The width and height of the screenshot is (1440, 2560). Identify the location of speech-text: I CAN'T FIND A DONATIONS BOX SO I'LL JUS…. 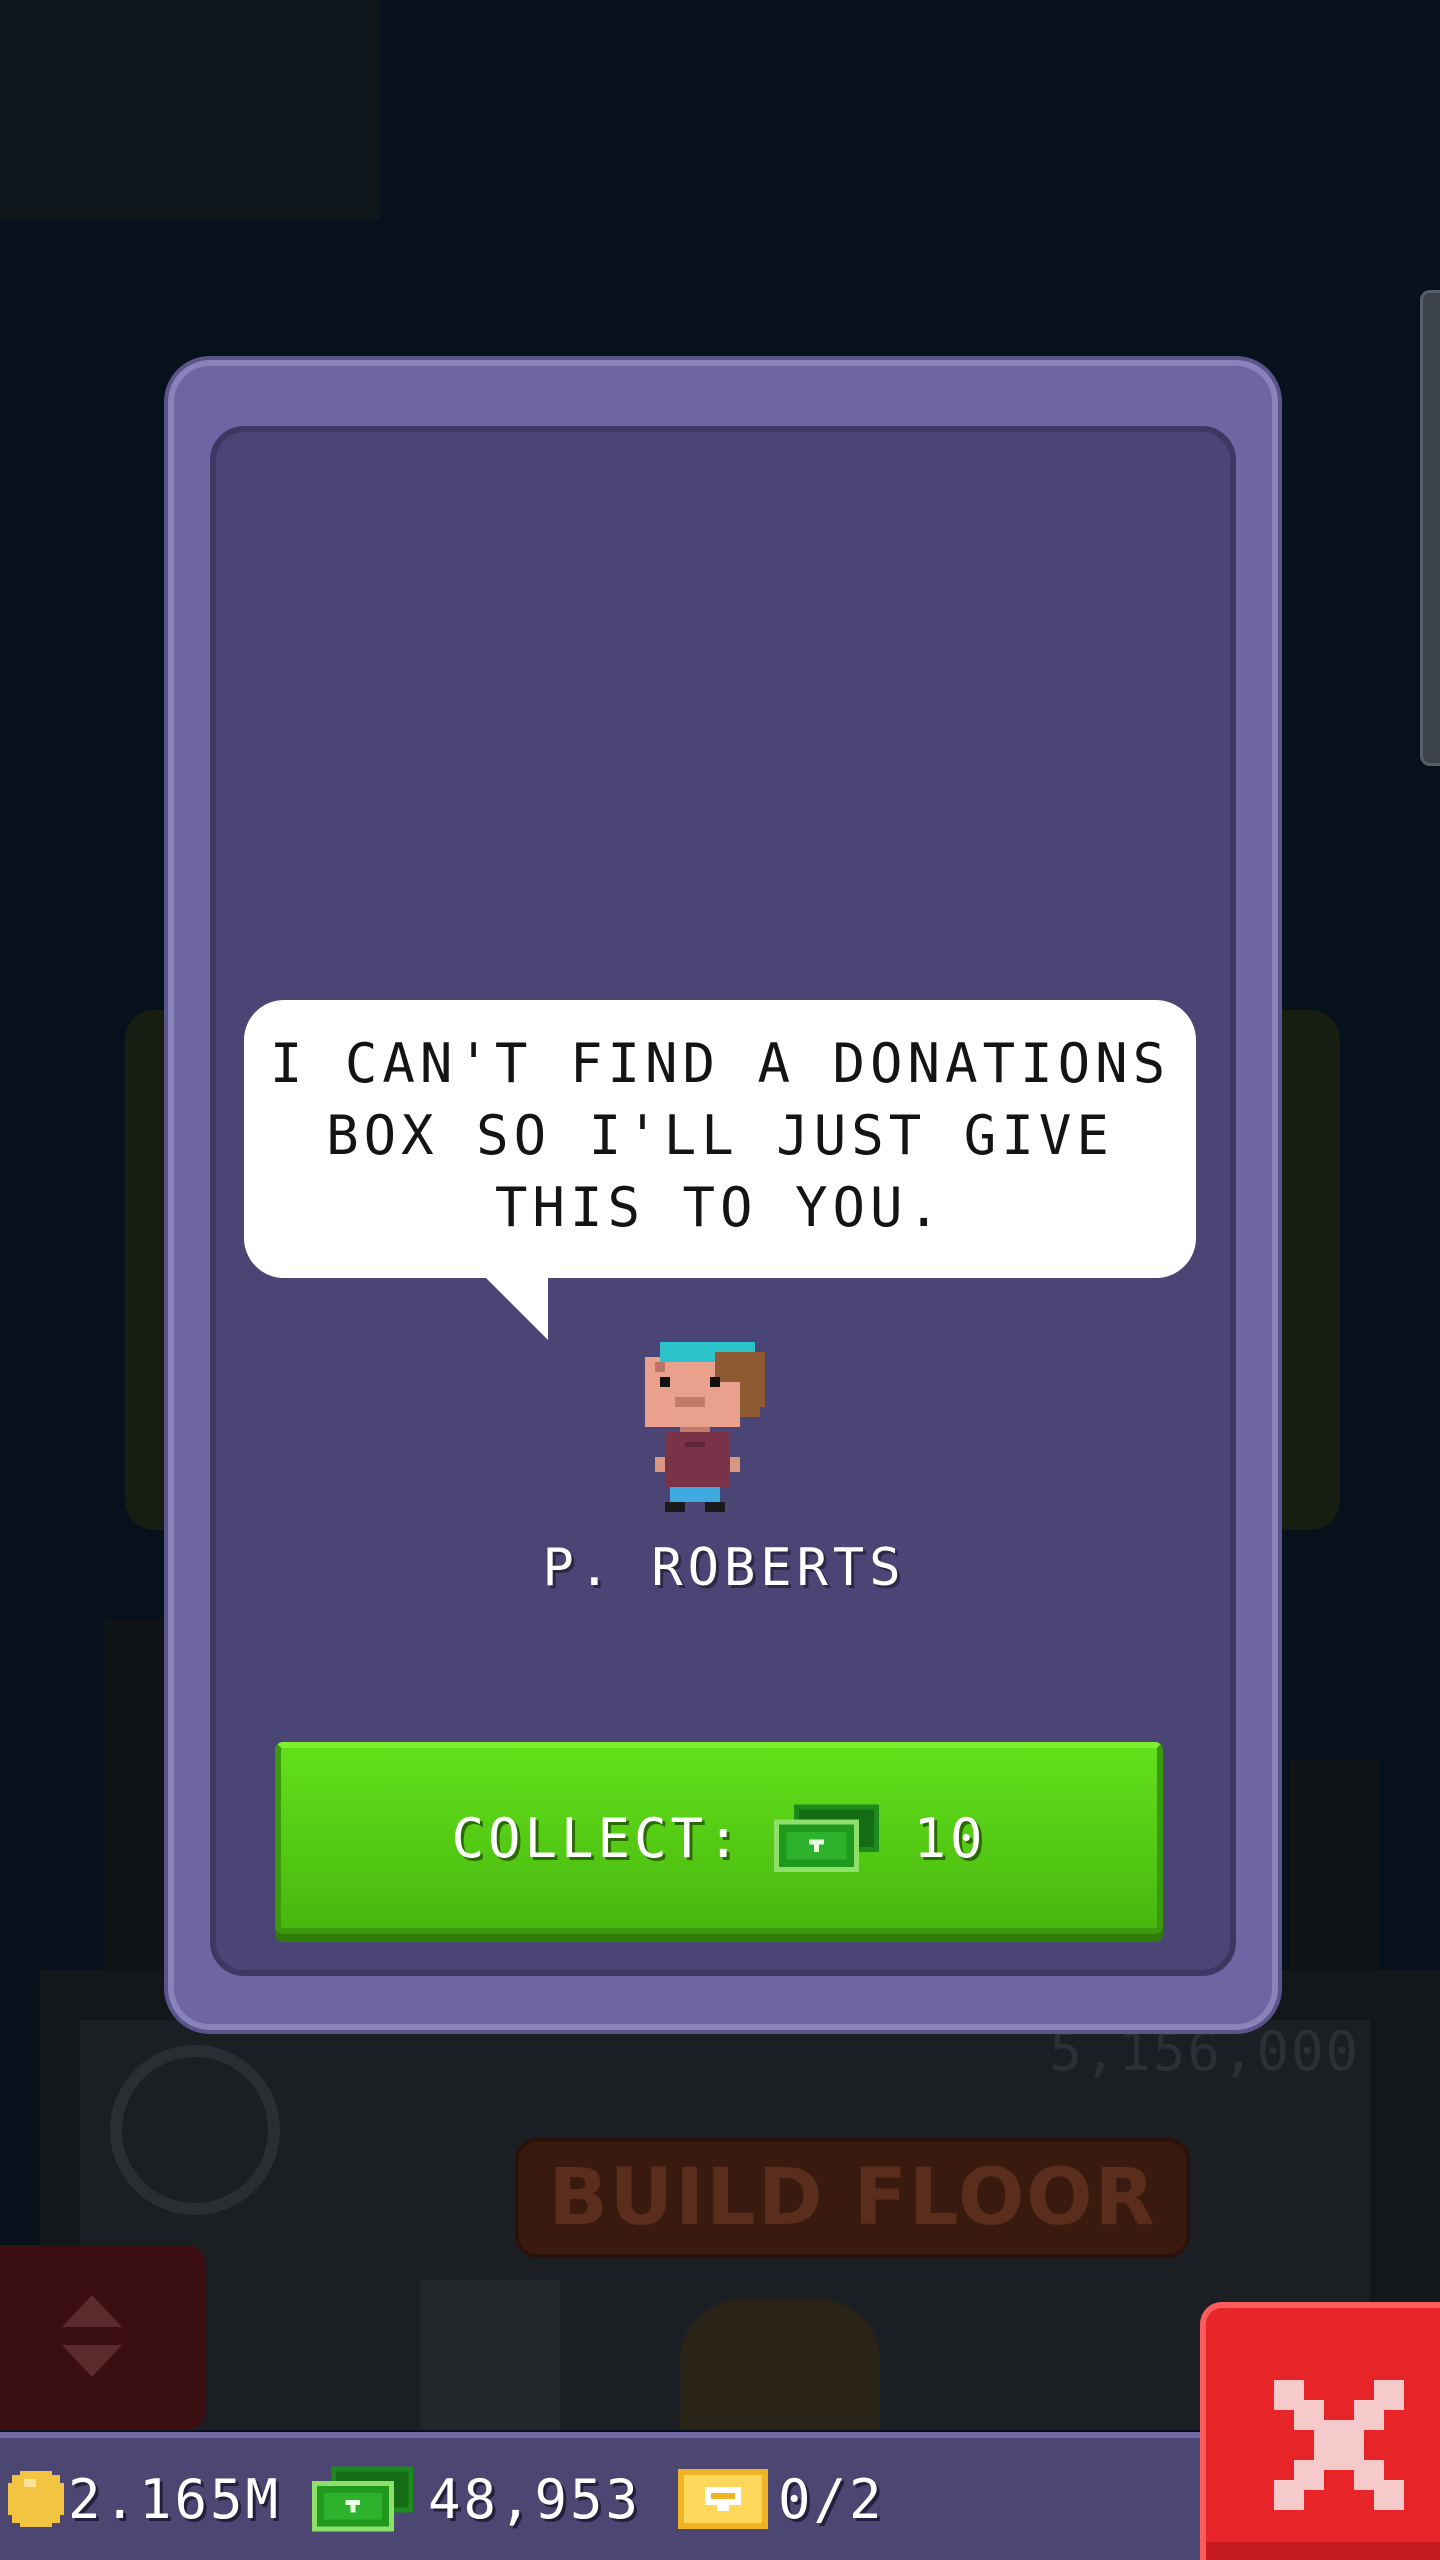
(720, 1135).